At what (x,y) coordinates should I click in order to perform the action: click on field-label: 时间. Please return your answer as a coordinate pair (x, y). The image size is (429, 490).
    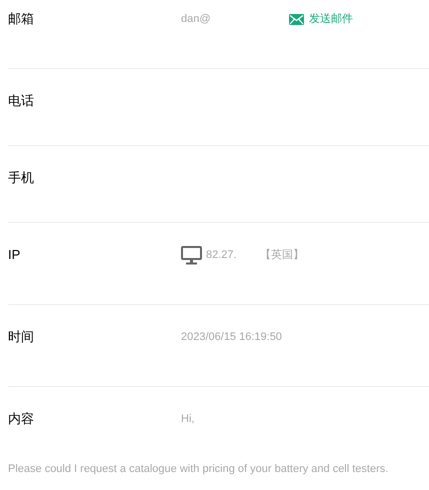
    Looking at the image, I should click on (21, 337).